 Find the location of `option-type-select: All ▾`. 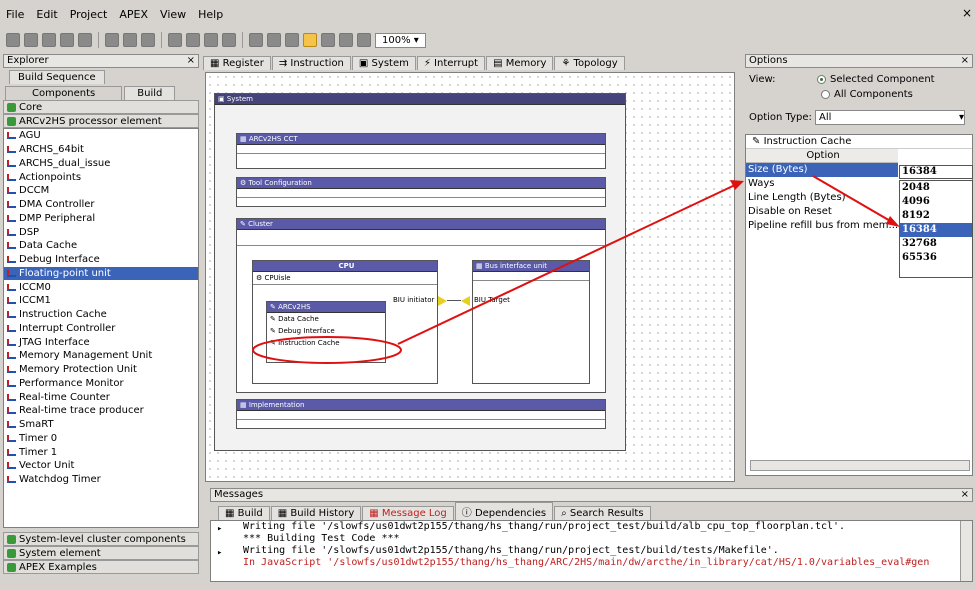

option-type-select: All ▾ is located at coordinates (890, 117).